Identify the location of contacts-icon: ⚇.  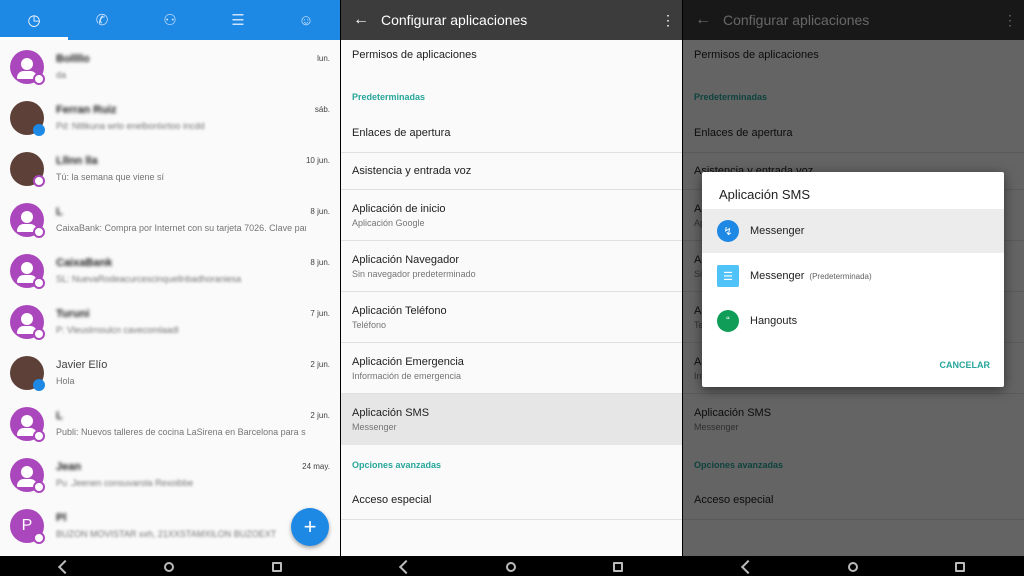
(170, 20).